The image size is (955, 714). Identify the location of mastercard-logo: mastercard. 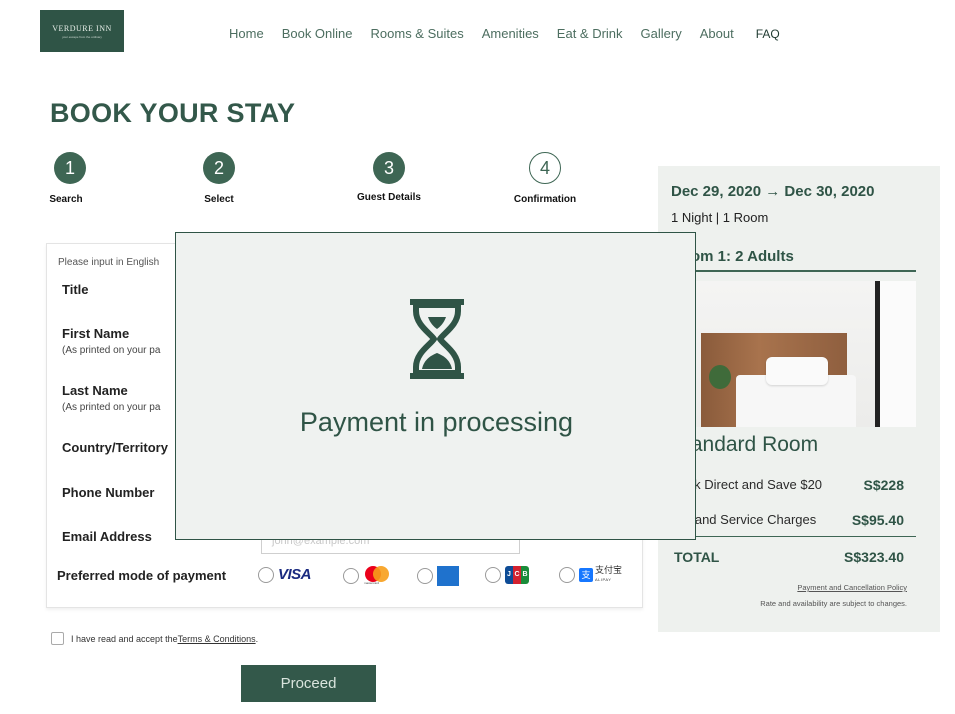
(377, 576).